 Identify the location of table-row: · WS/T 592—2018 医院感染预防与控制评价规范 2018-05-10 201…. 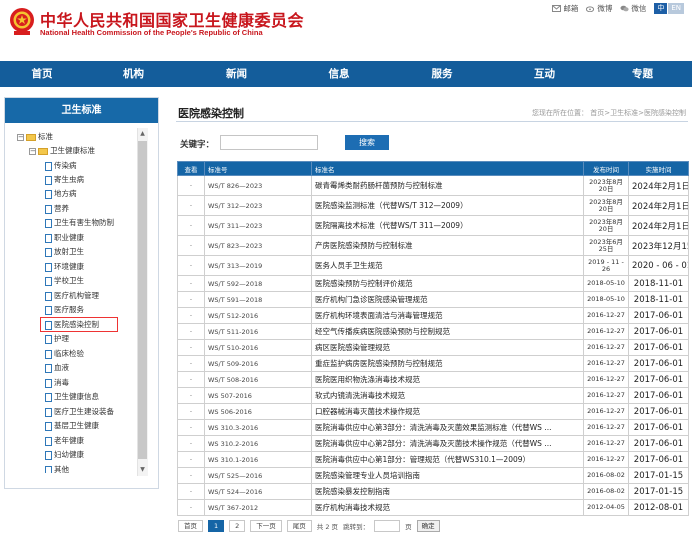
(433, 283).